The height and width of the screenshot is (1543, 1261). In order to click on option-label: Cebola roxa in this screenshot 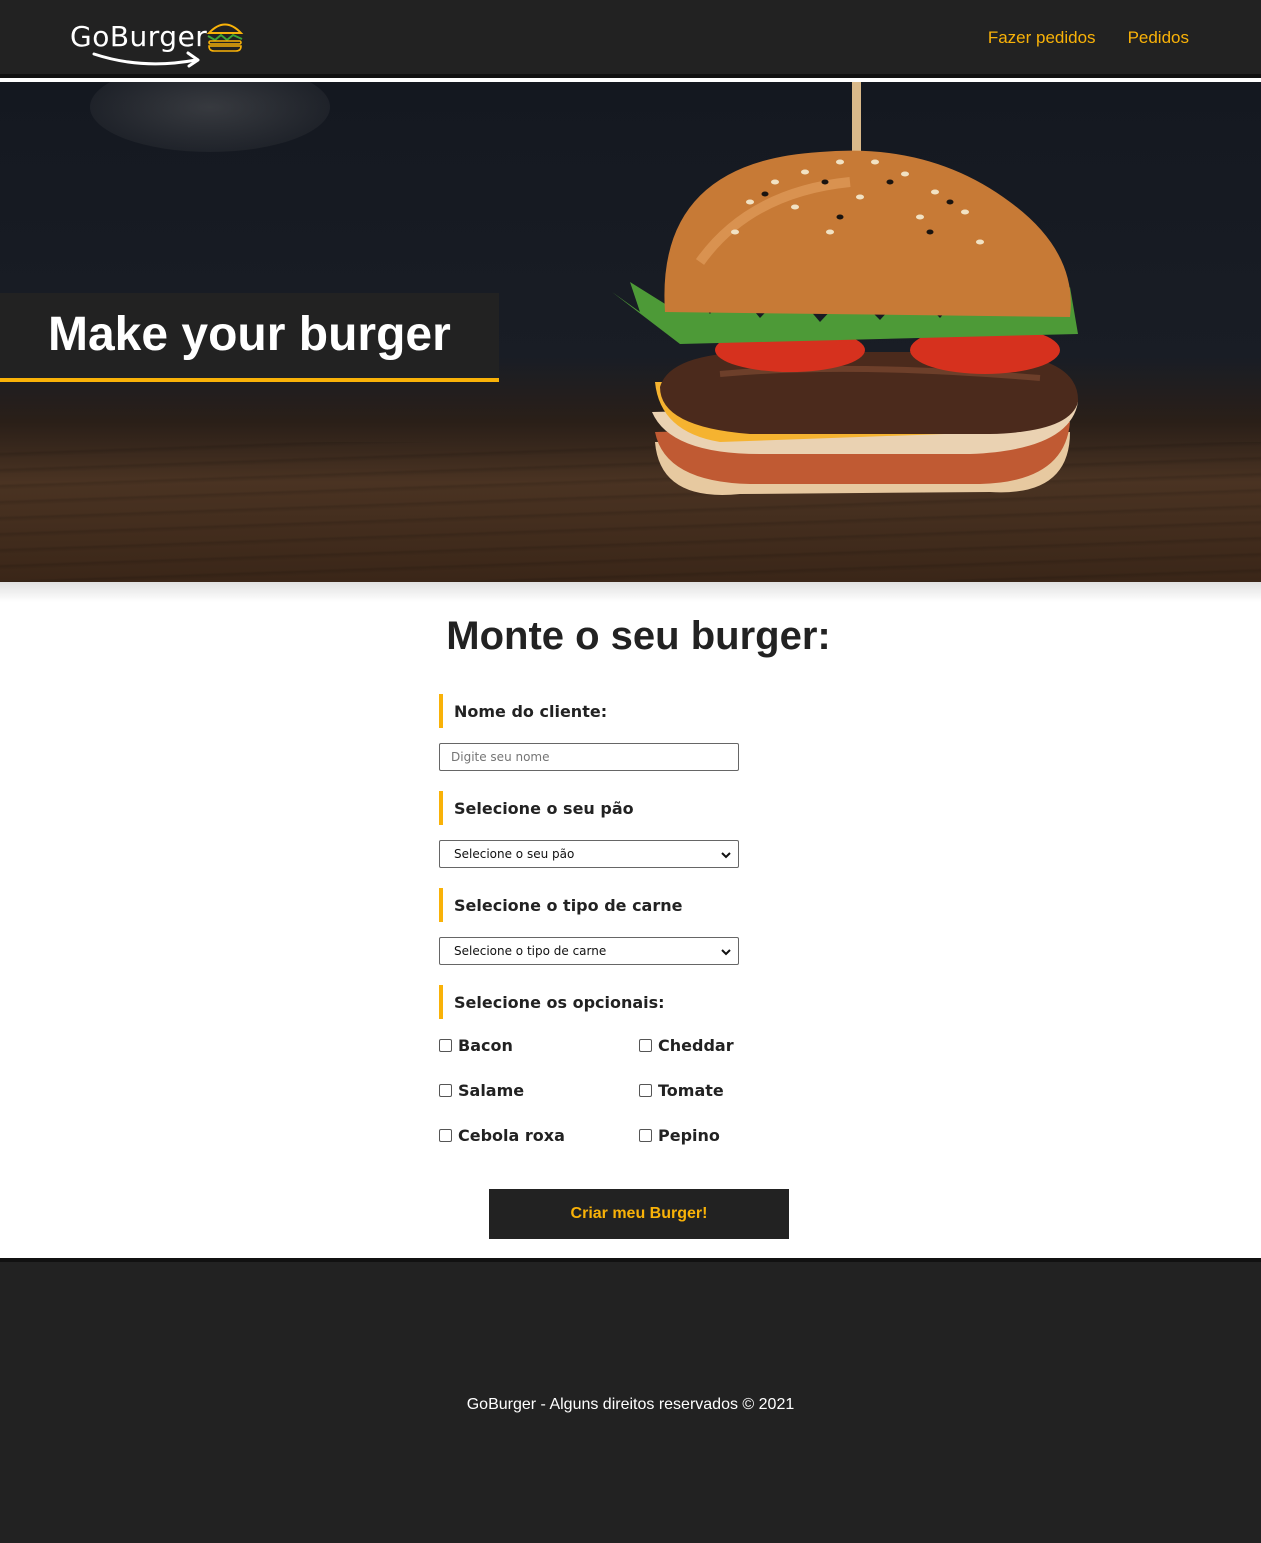, I will do `click(511, 1135)`.